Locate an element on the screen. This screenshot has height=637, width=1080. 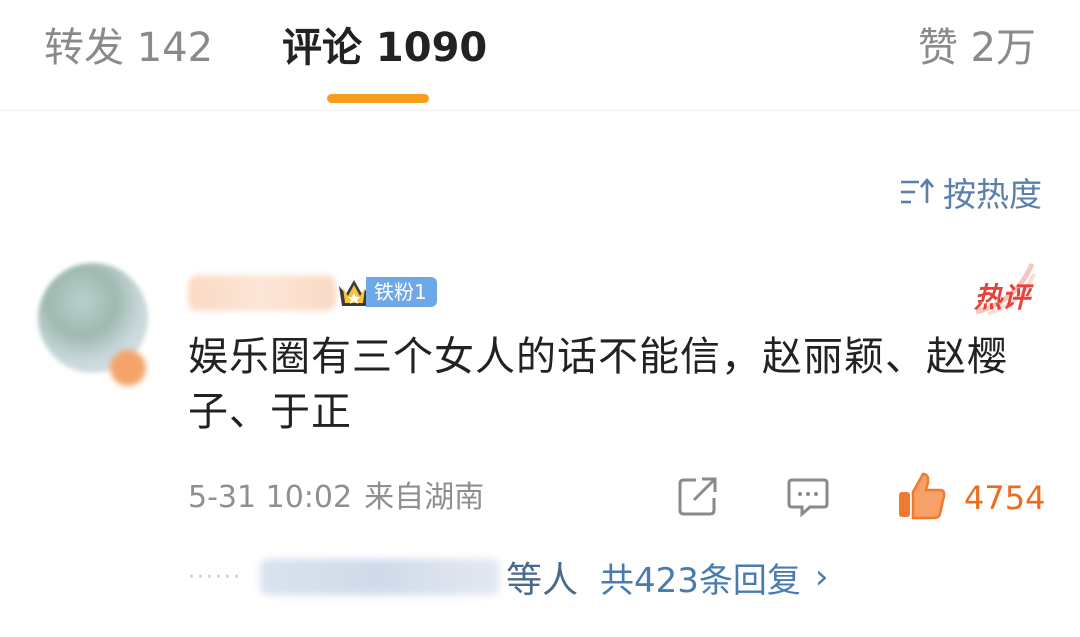
hot-comment-tag: 热评 is located at coordinates (991, 290).